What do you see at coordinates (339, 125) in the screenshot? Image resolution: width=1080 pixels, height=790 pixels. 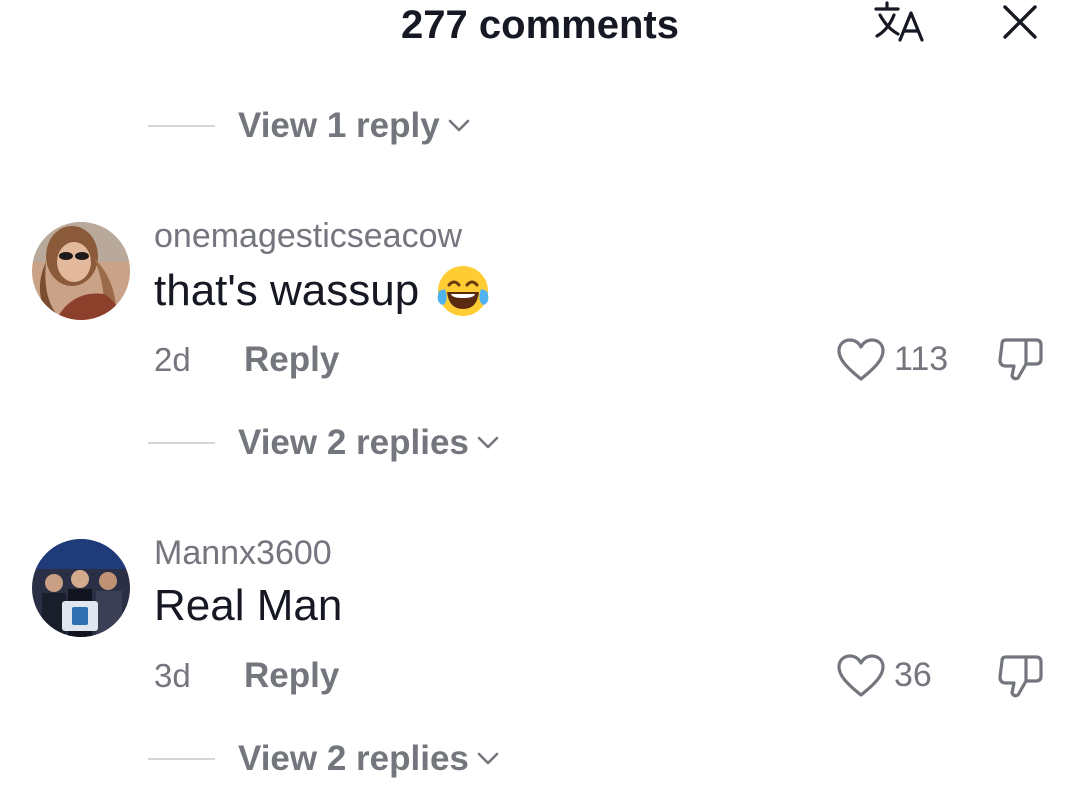 I see `view-replies-label: View 1 reply` at bounding box center [339, 125].